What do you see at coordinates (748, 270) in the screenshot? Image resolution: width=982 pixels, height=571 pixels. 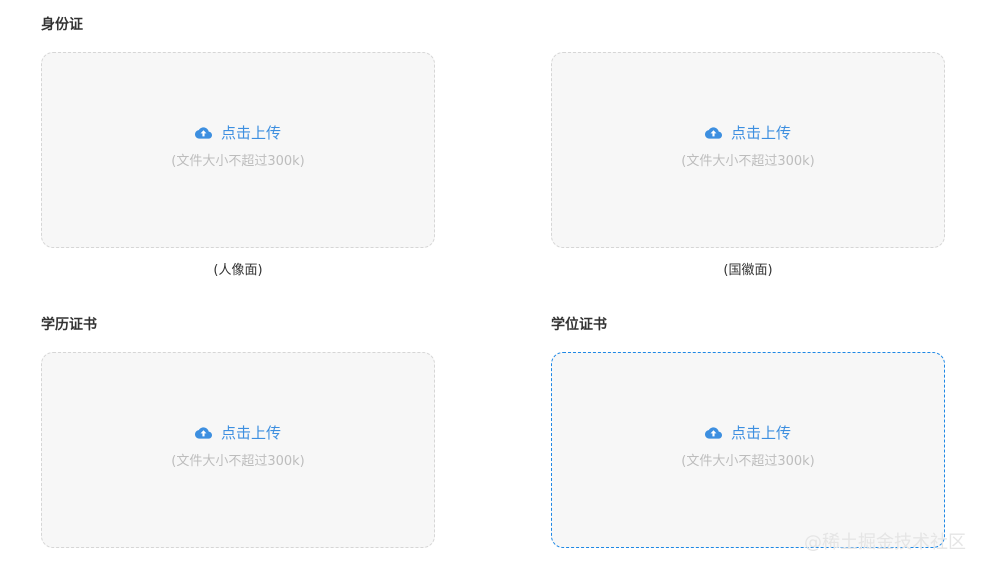 I see `emblem-side-caption: (国徽面)` at bounding box center [748, 270].